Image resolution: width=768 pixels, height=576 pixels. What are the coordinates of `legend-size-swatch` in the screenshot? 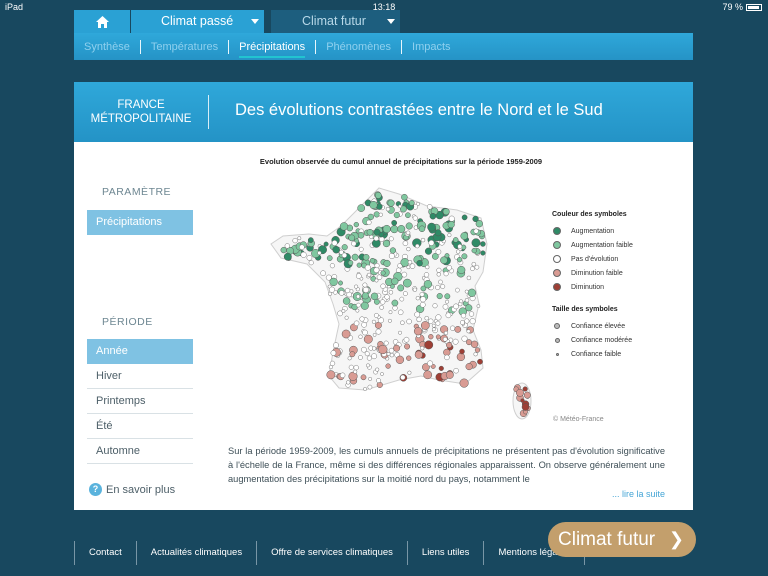 It's located at (557, 326).